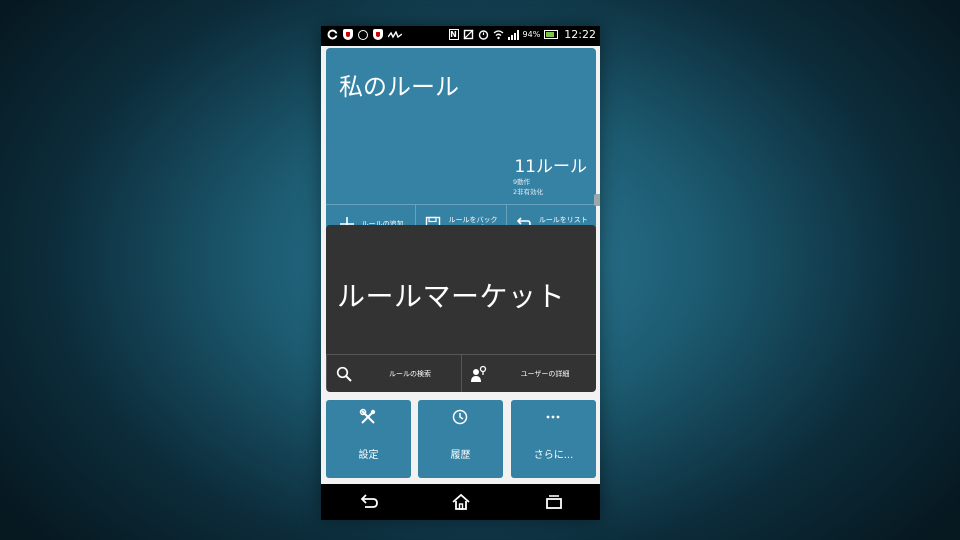  What do you see at coordinates (451, 296) in the screenshot?
I see `rule-market-title: ルールマーケット` at bounding box center [451, 296].